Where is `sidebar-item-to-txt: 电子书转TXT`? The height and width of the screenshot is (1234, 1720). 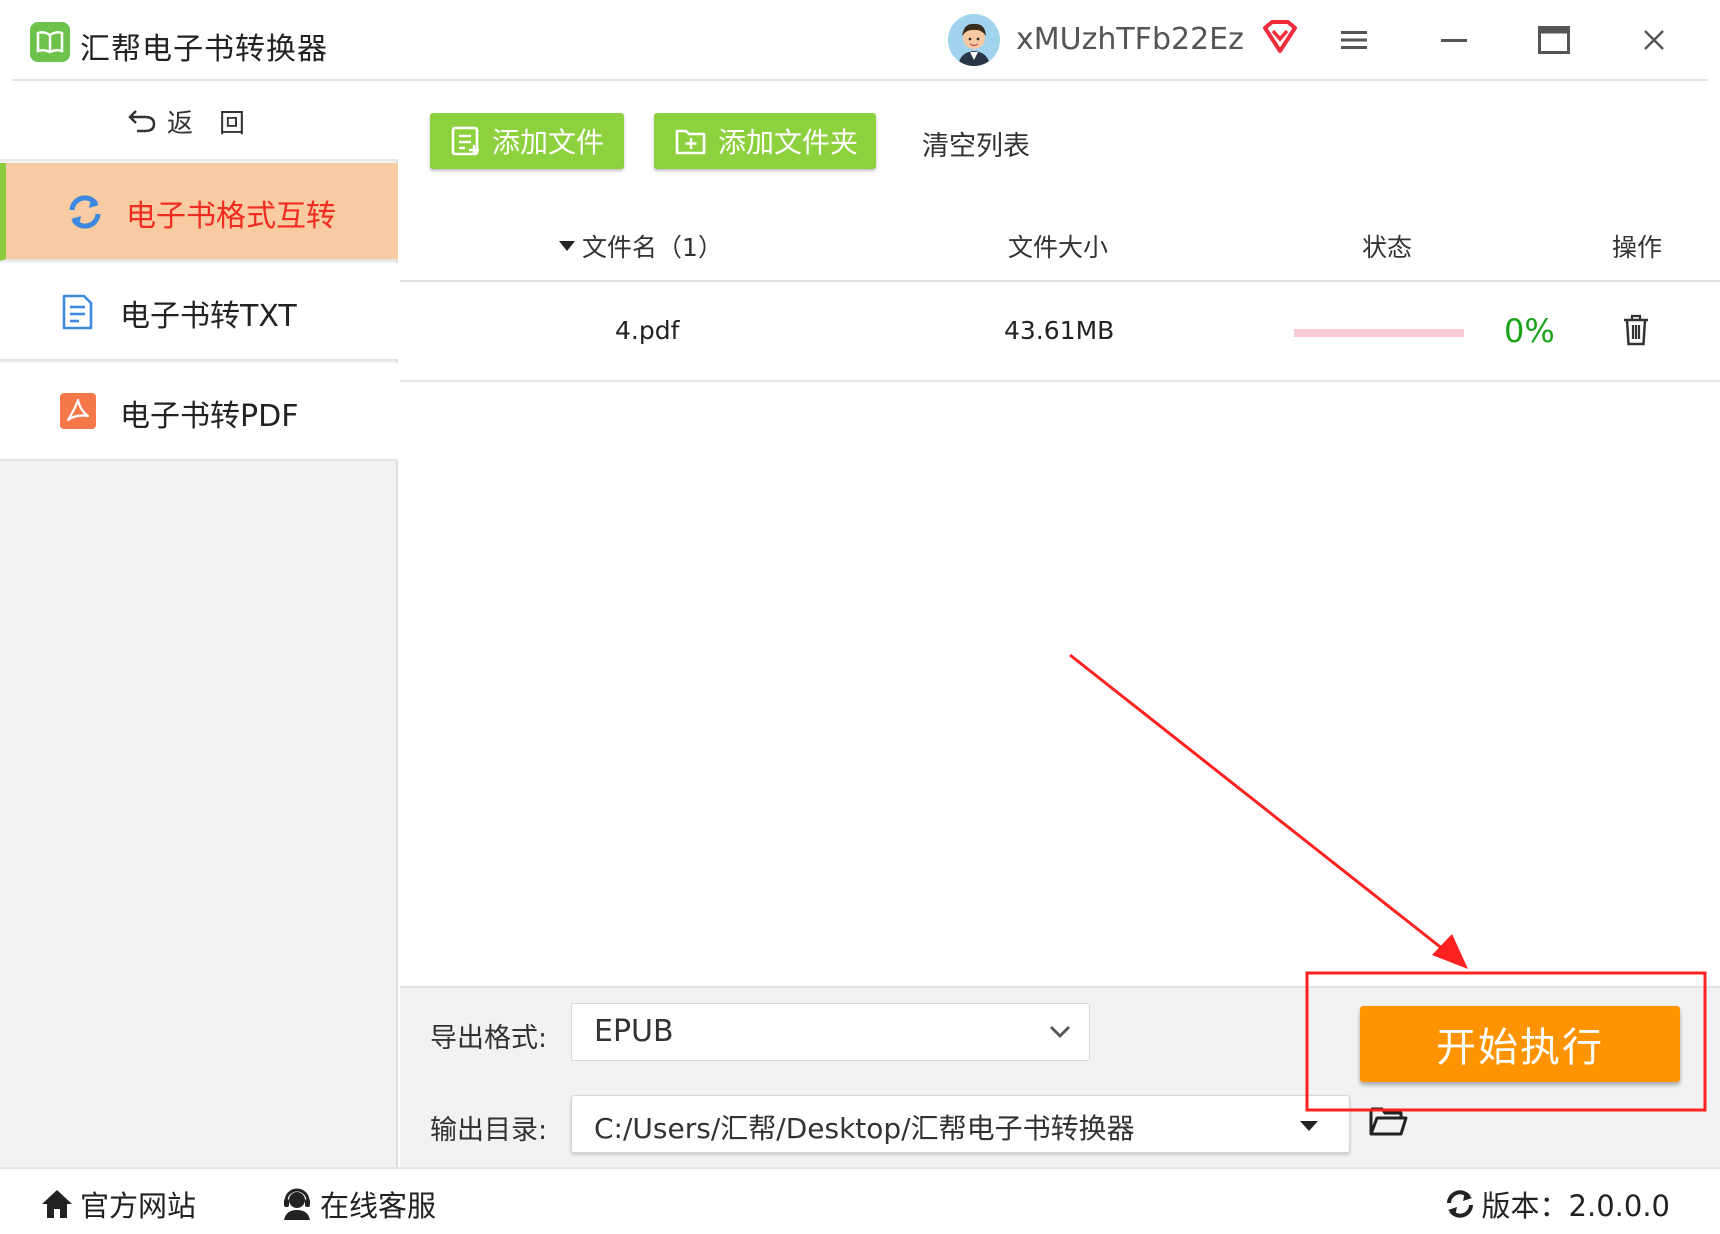
sidebar-item-to-txt: 电子书转TXT is located at coordinates (199, 312).